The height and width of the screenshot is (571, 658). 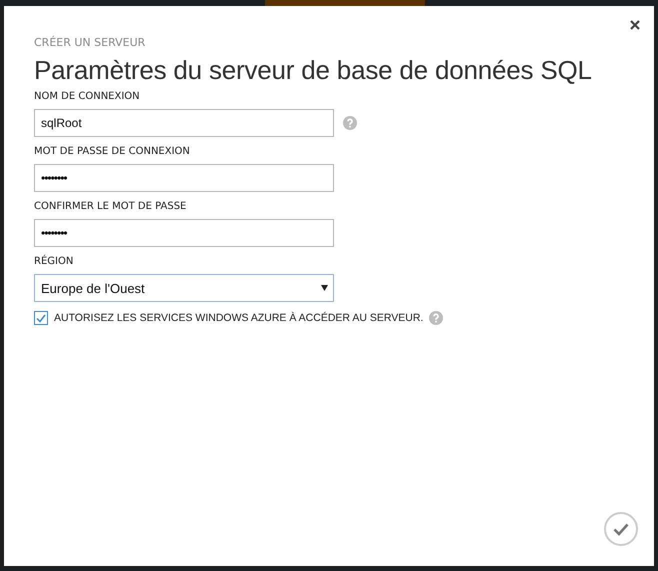 What do you see at coordinates (41, 318) in the screenshot?
I see `checkbox` at bounding box center [41, 318].